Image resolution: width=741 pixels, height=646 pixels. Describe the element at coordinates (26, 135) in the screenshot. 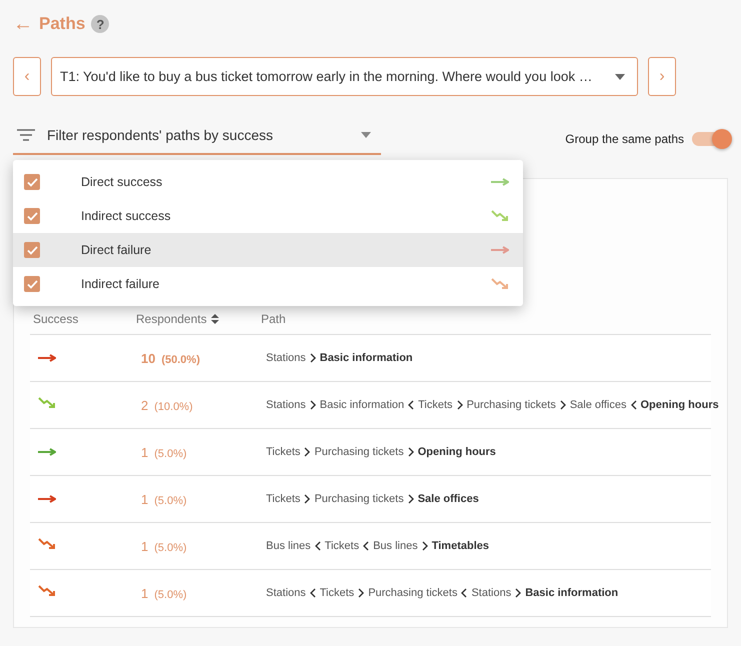

I see `filter-icon` at that location.